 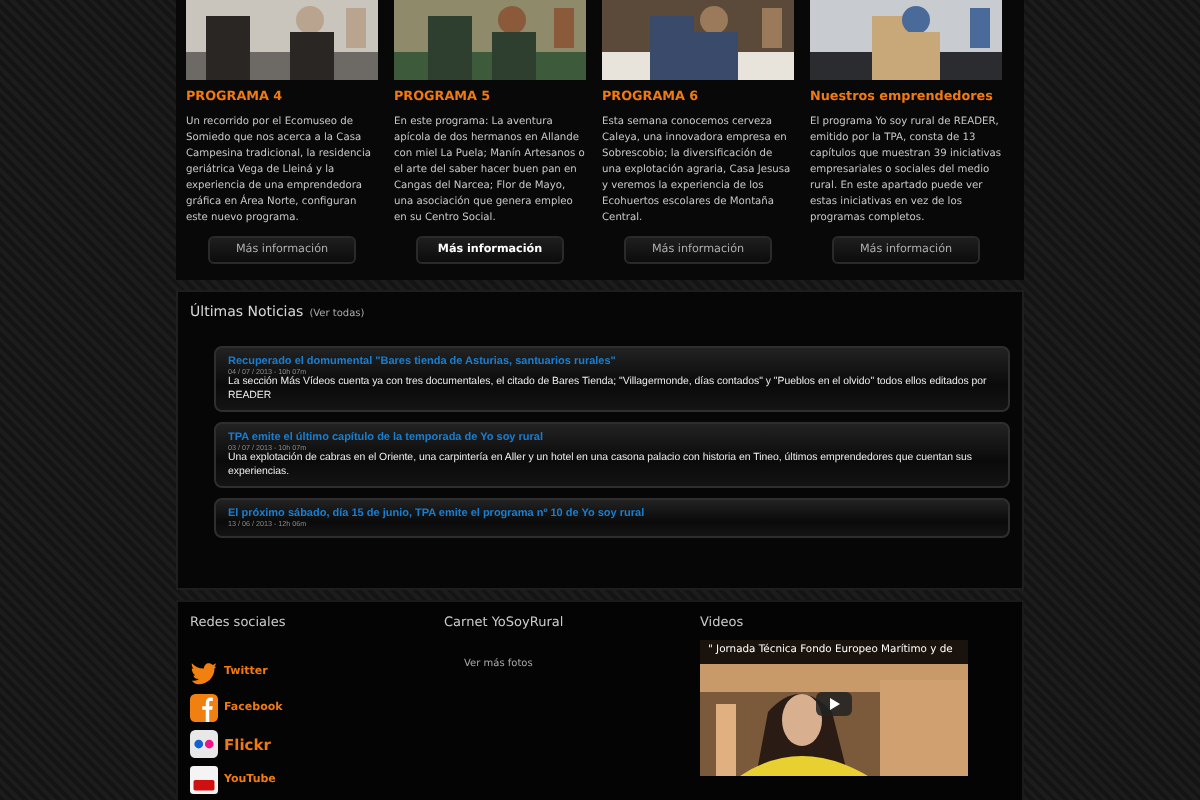 I want to click on youtube-icon, so click(x=204, y=780).